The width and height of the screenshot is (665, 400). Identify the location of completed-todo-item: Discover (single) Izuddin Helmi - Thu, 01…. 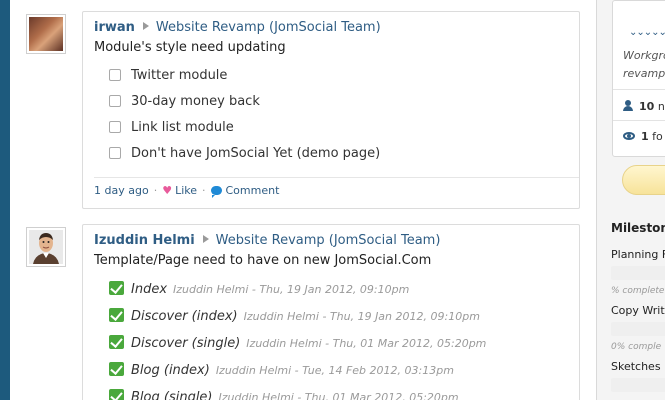
(297, 344).